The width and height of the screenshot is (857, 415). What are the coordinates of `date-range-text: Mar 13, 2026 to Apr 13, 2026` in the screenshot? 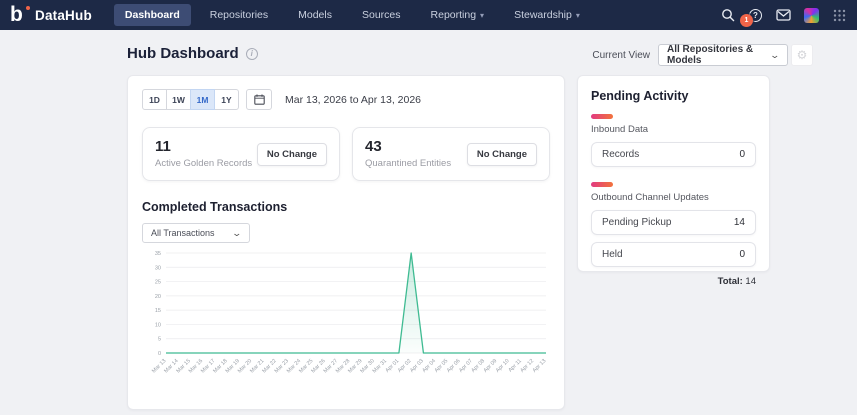 It's located at (353, 99).